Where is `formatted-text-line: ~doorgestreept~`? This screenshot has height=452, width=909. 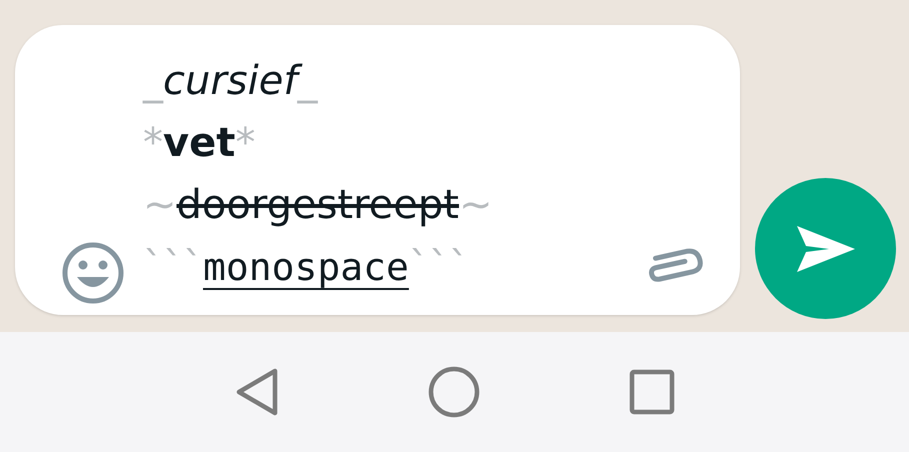 formatted-text-line: ~doorgestreept~ is located at coordinates (317, 205).